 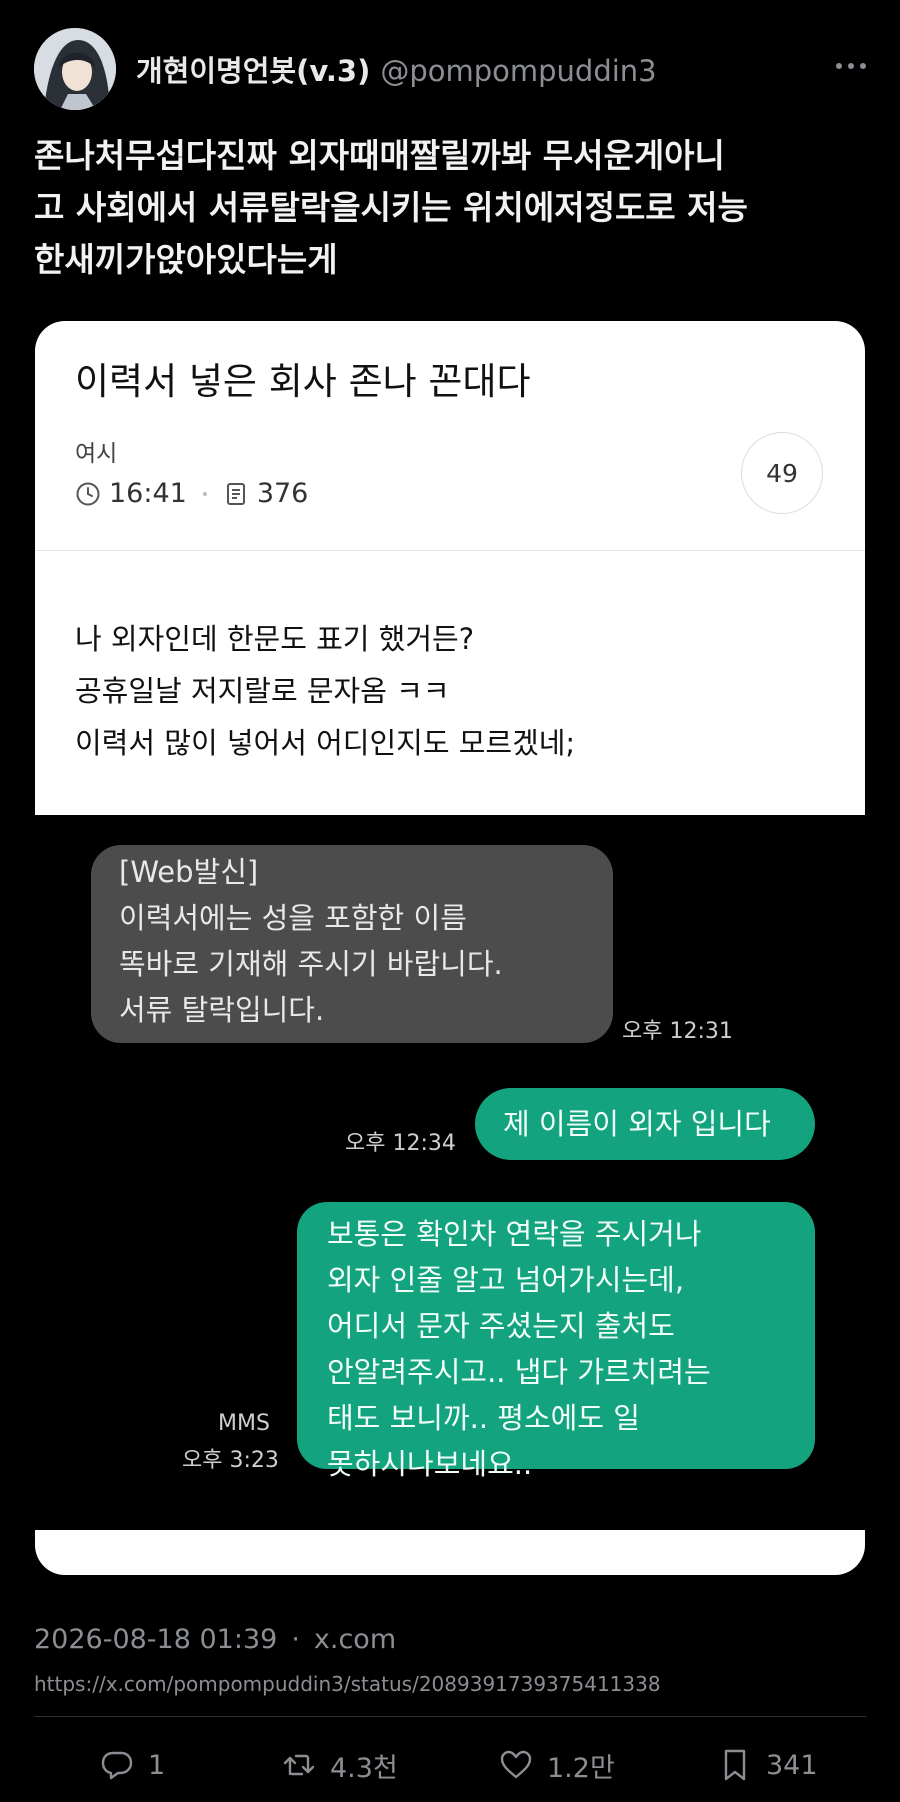 I want to click on like-button: 1.2만, so click(x=557, y=1765).